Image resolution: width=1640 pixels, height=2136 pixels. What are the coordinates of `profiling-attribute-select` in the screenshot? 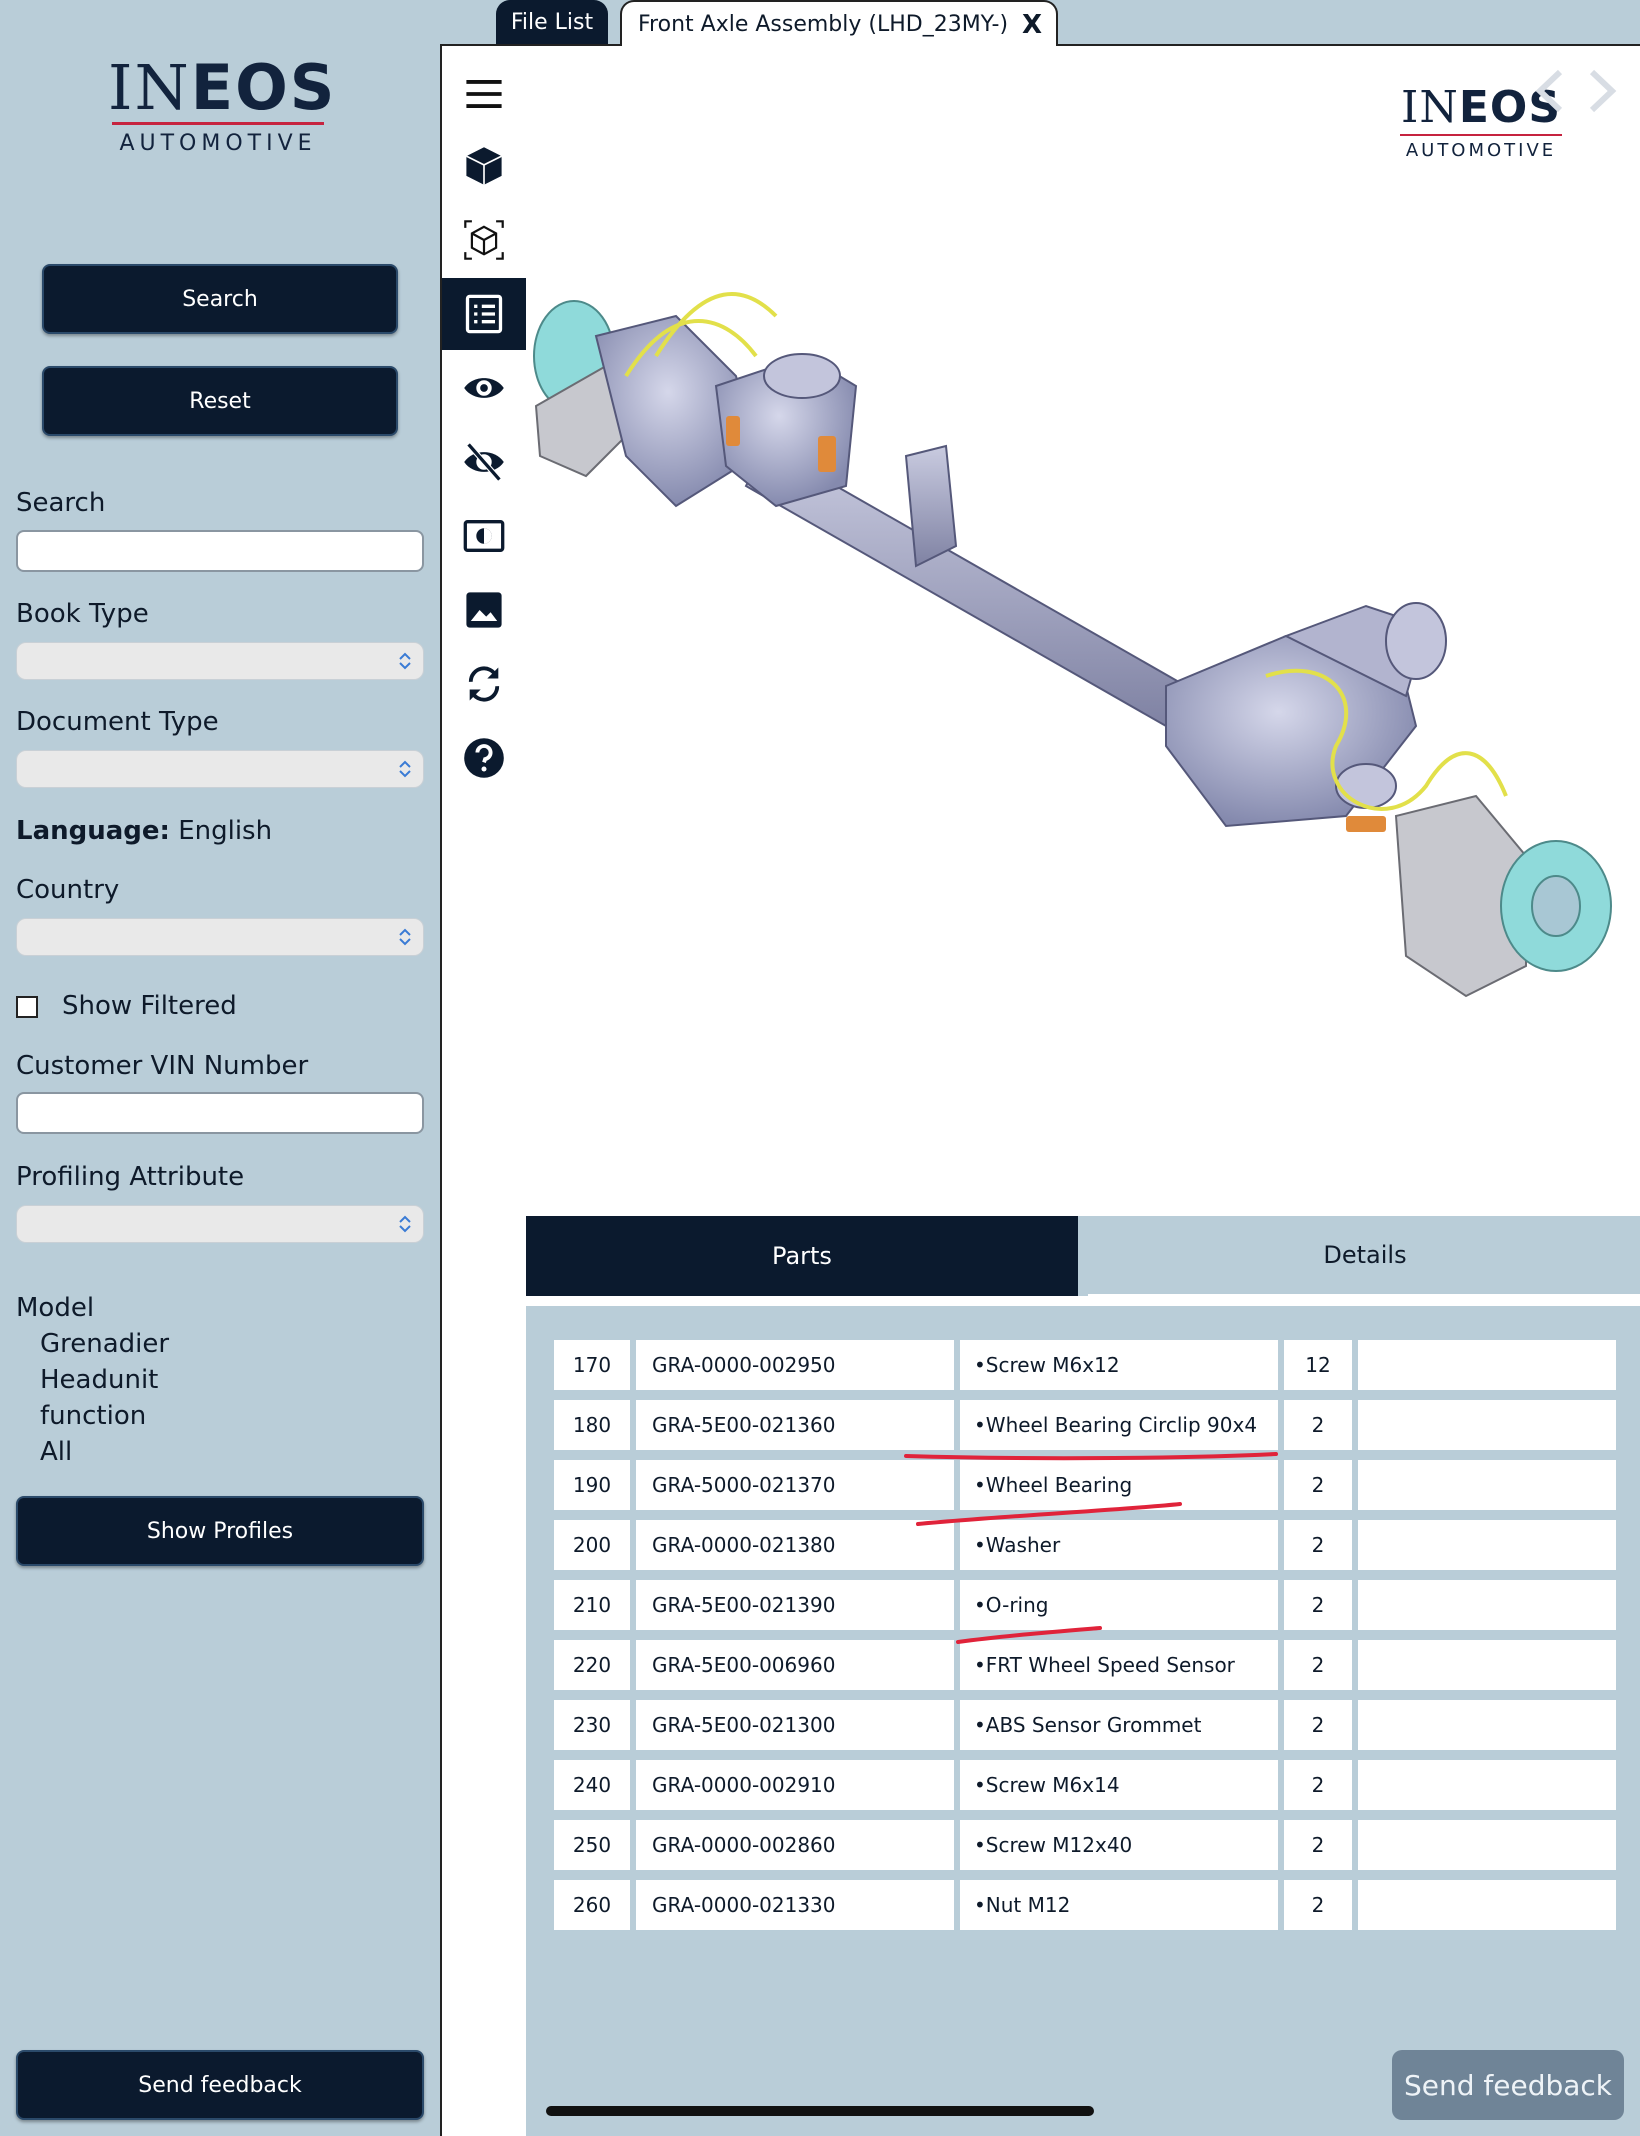 It's located at (220, 1224).